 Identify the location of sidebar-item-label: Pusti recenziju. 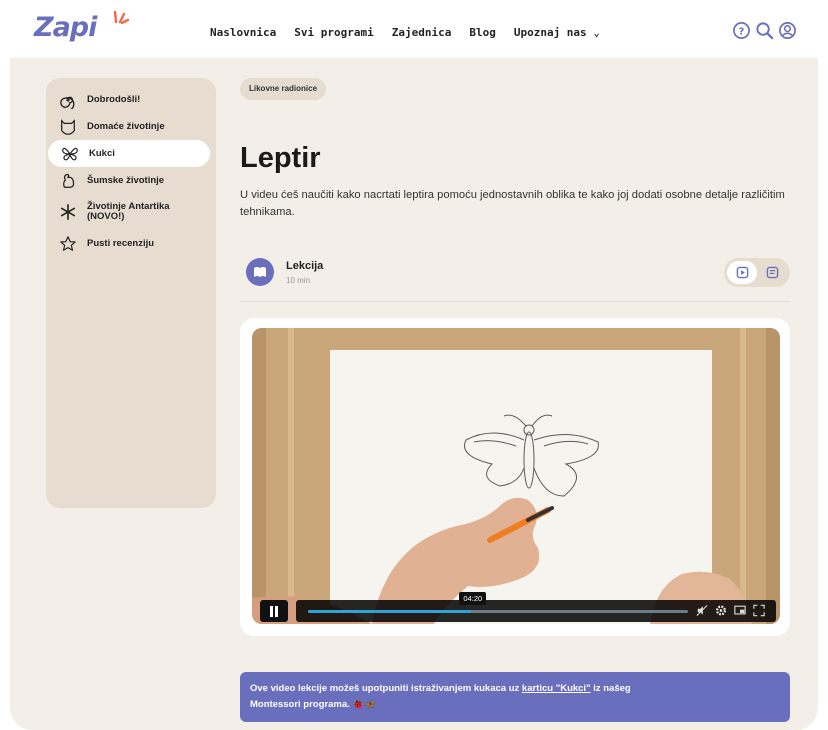
(121, 243).